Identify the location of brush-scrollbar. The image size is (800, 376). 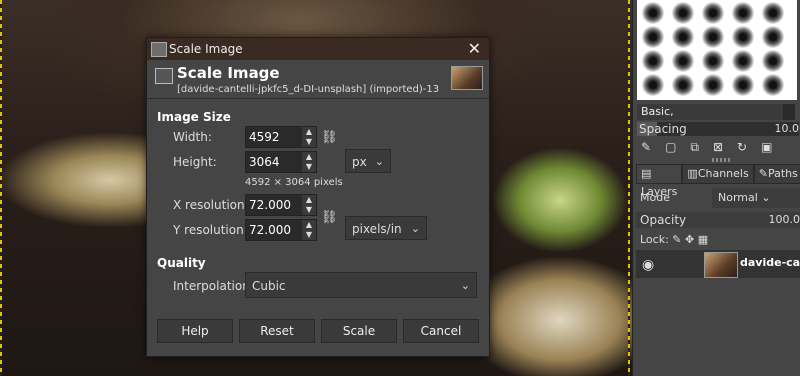
(789, 112).